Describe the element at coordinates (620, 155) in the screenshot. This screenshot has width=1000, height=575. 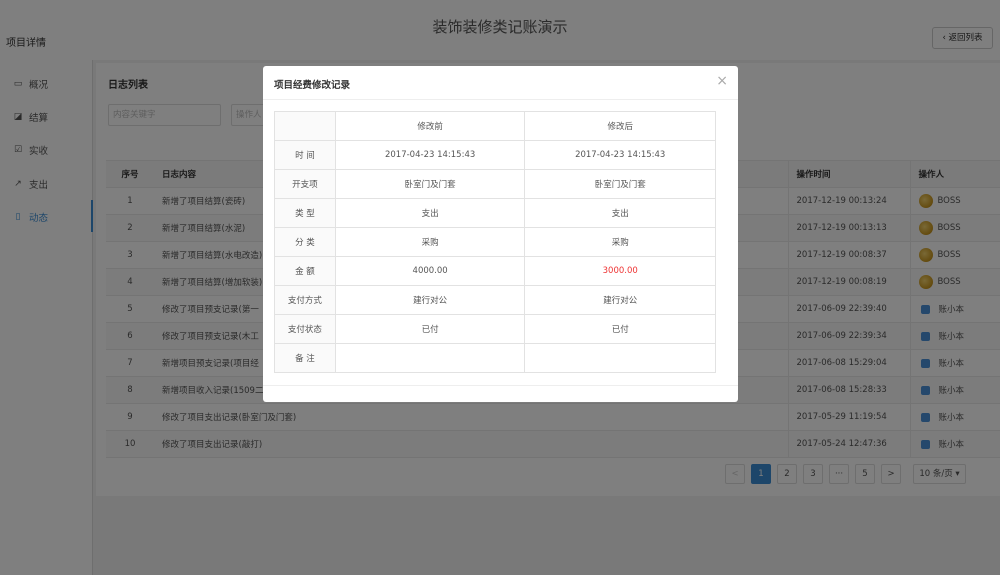
I see `value-after: 2017-04-23 14:15:43` at that location.